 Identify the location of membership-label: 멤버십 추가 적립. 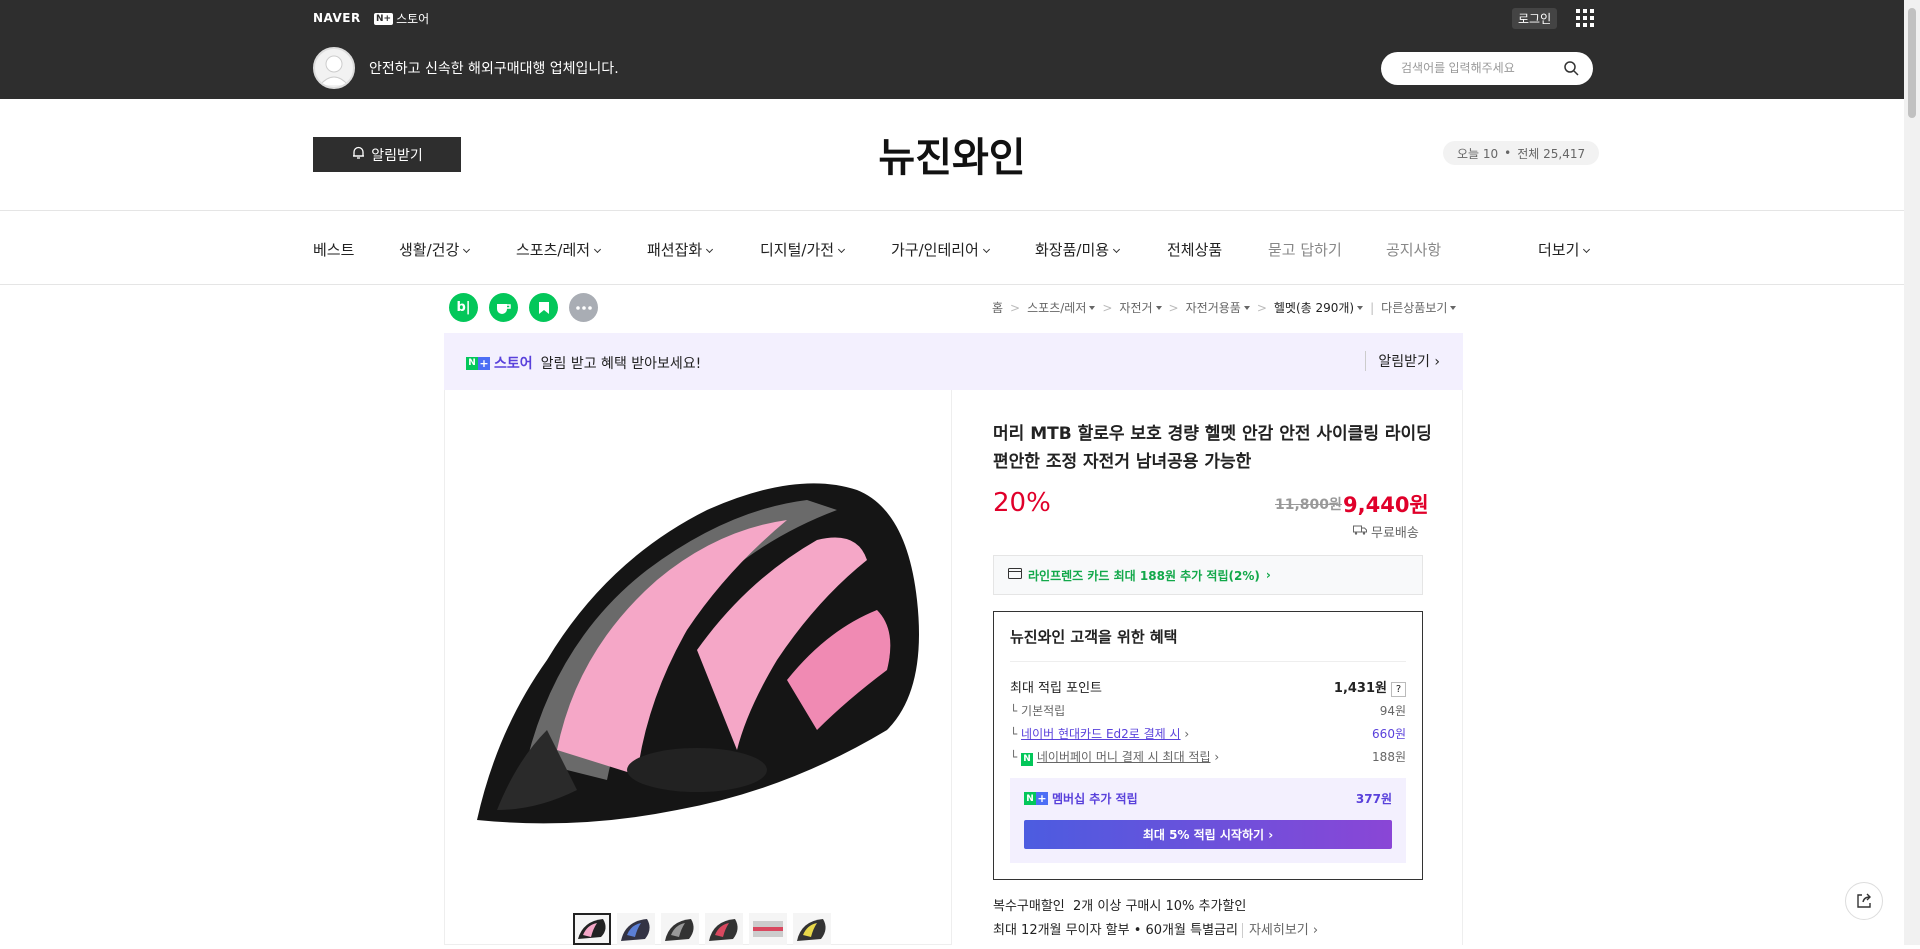
(1095, 799).